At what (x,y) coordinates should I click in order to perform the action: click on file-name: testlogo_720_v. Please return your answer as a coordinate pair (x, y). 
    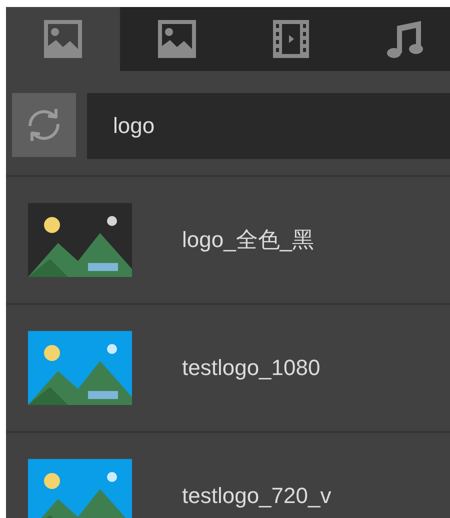
    Looking at the image, I should click on (257, 496).